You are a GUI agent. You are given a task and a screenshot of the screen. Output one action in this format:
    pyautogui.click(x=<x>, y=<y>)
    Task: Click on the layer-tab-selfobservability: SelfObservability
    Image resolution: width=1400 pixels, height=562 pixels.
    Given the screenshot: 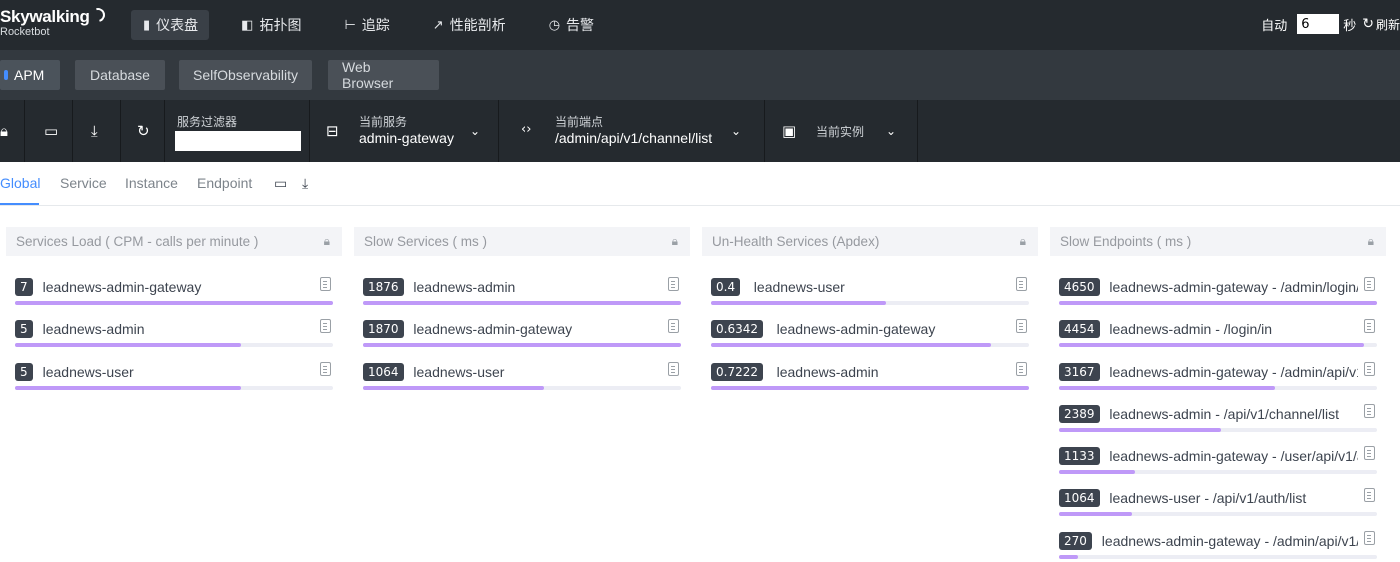 What is the action you would take?
    pyautogui.click(x=245, y=75)
    